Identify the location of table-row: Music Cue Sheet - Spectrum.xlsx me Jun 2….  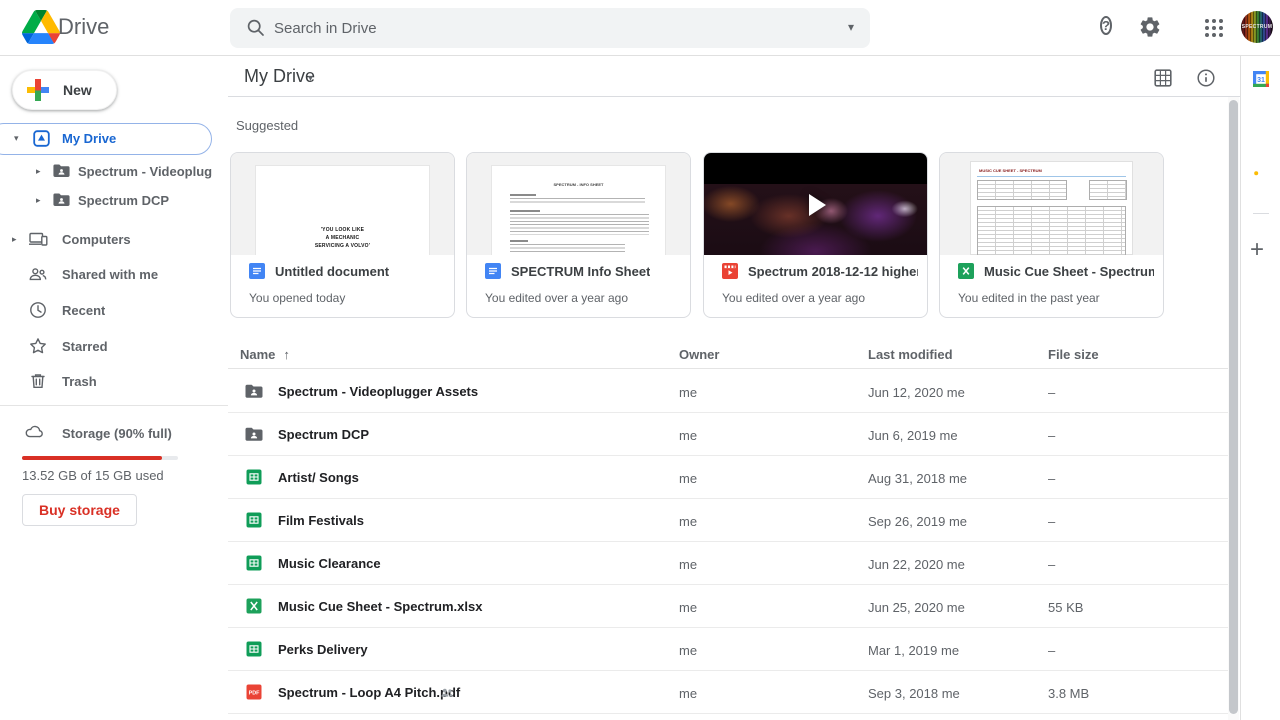
(730, 606).